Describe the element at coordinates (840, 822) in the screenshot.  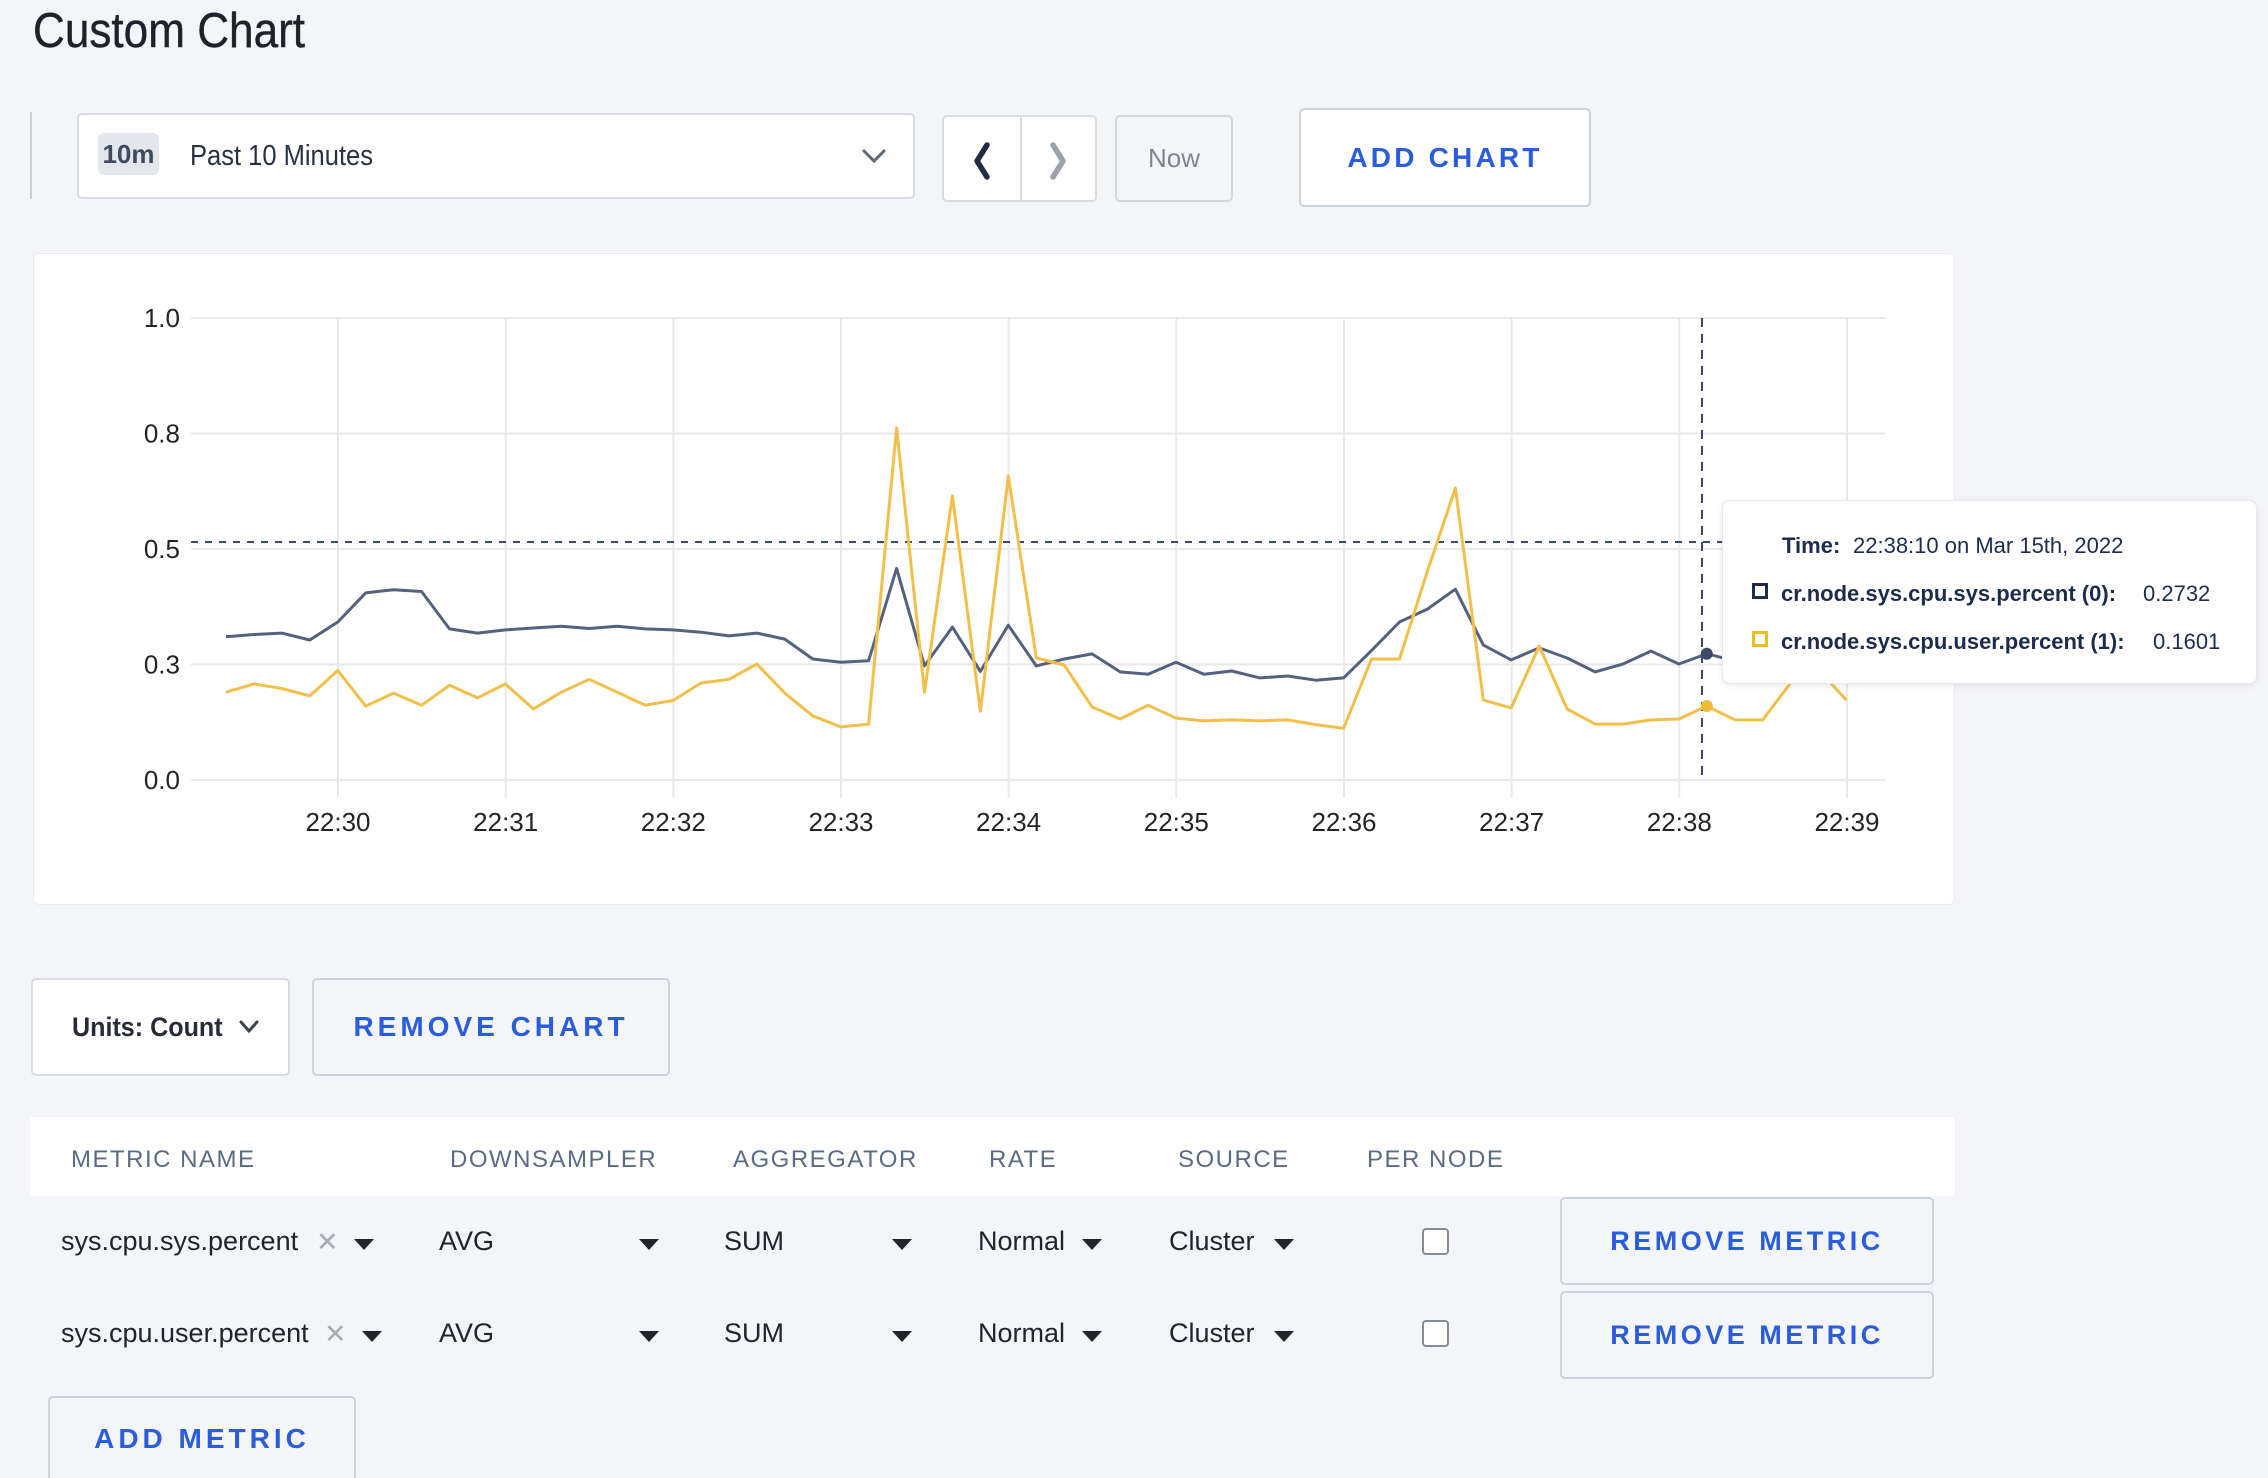
I see `svg-text: 22:33` at that location.